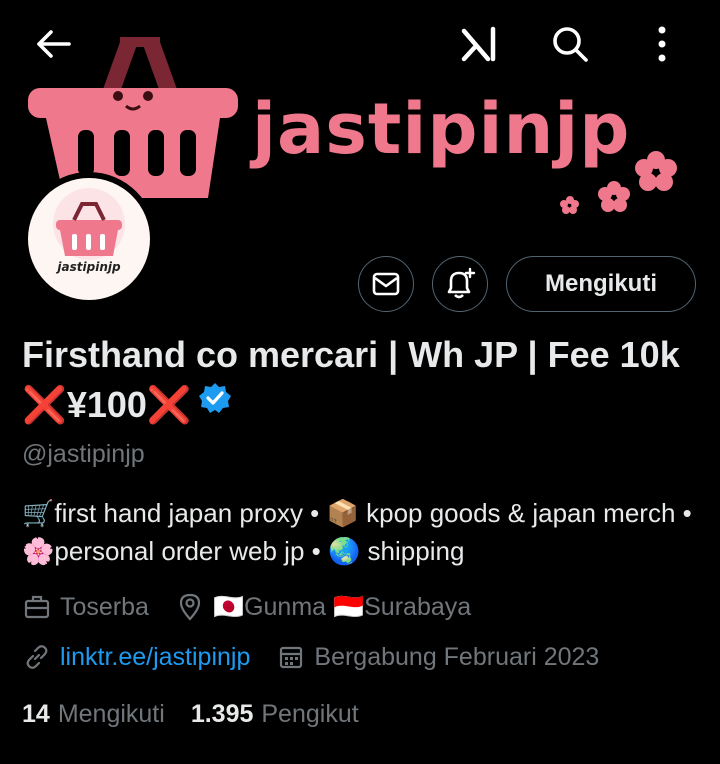 The height and width of the screenshot is (764, 720). I want to click on grok-icon, so click(478, 44).